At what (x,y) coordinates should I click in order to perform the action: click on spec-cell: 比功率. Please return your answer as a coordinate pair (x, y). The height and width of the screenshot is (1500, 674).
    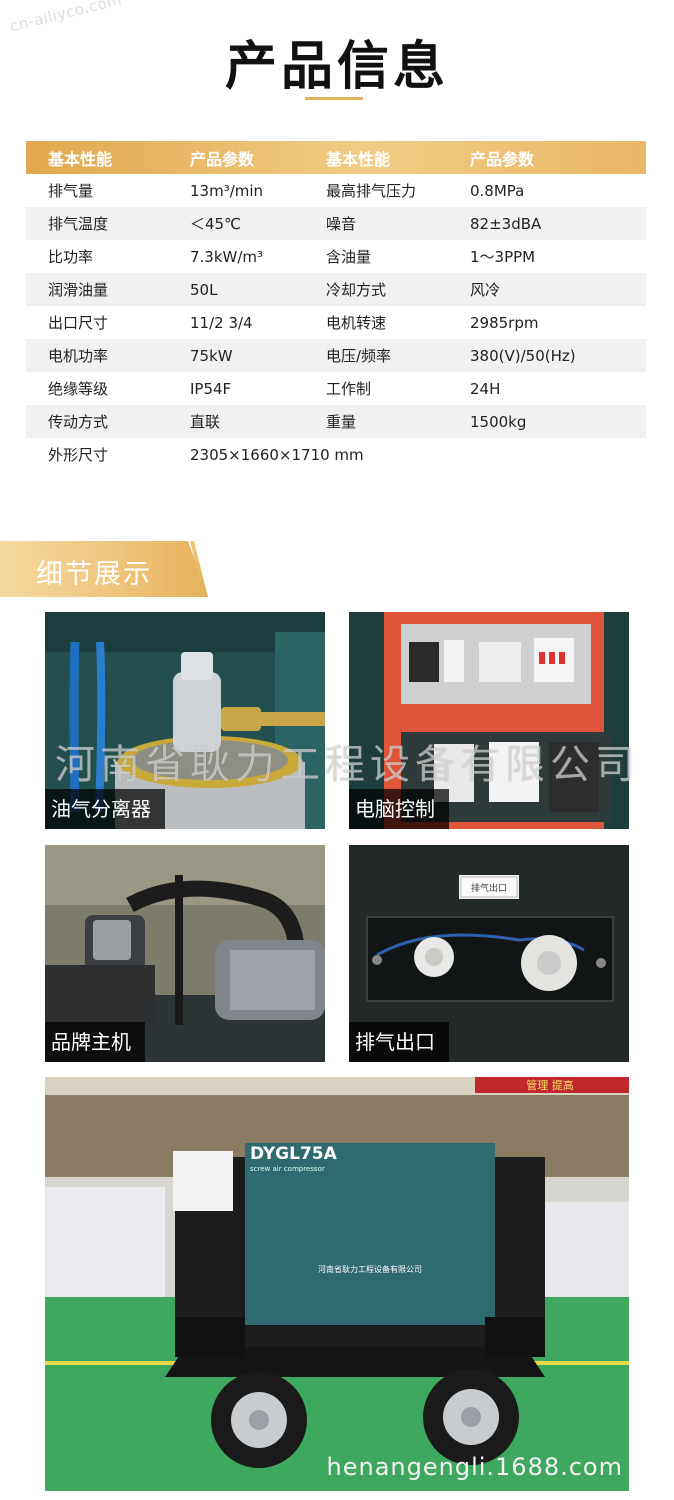
    Looking at the image, I should click on (71, 257).